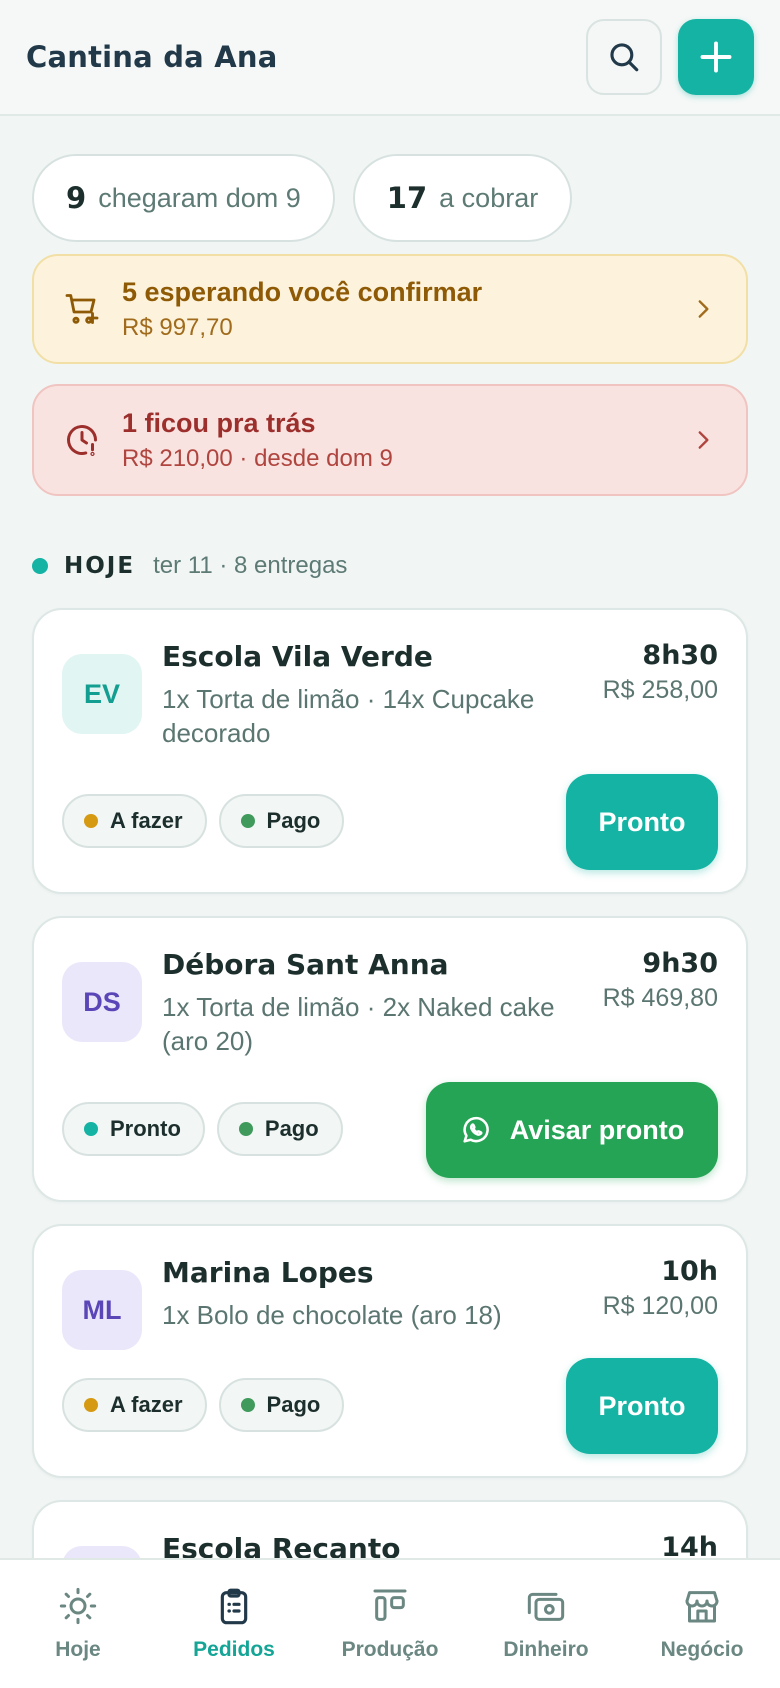 The width and height of the screenshot is (780, 1688). What do you see at coordinates (76, 198) in the screenshot?
I see `stat-count: 9` at bounding box center [76, 198].